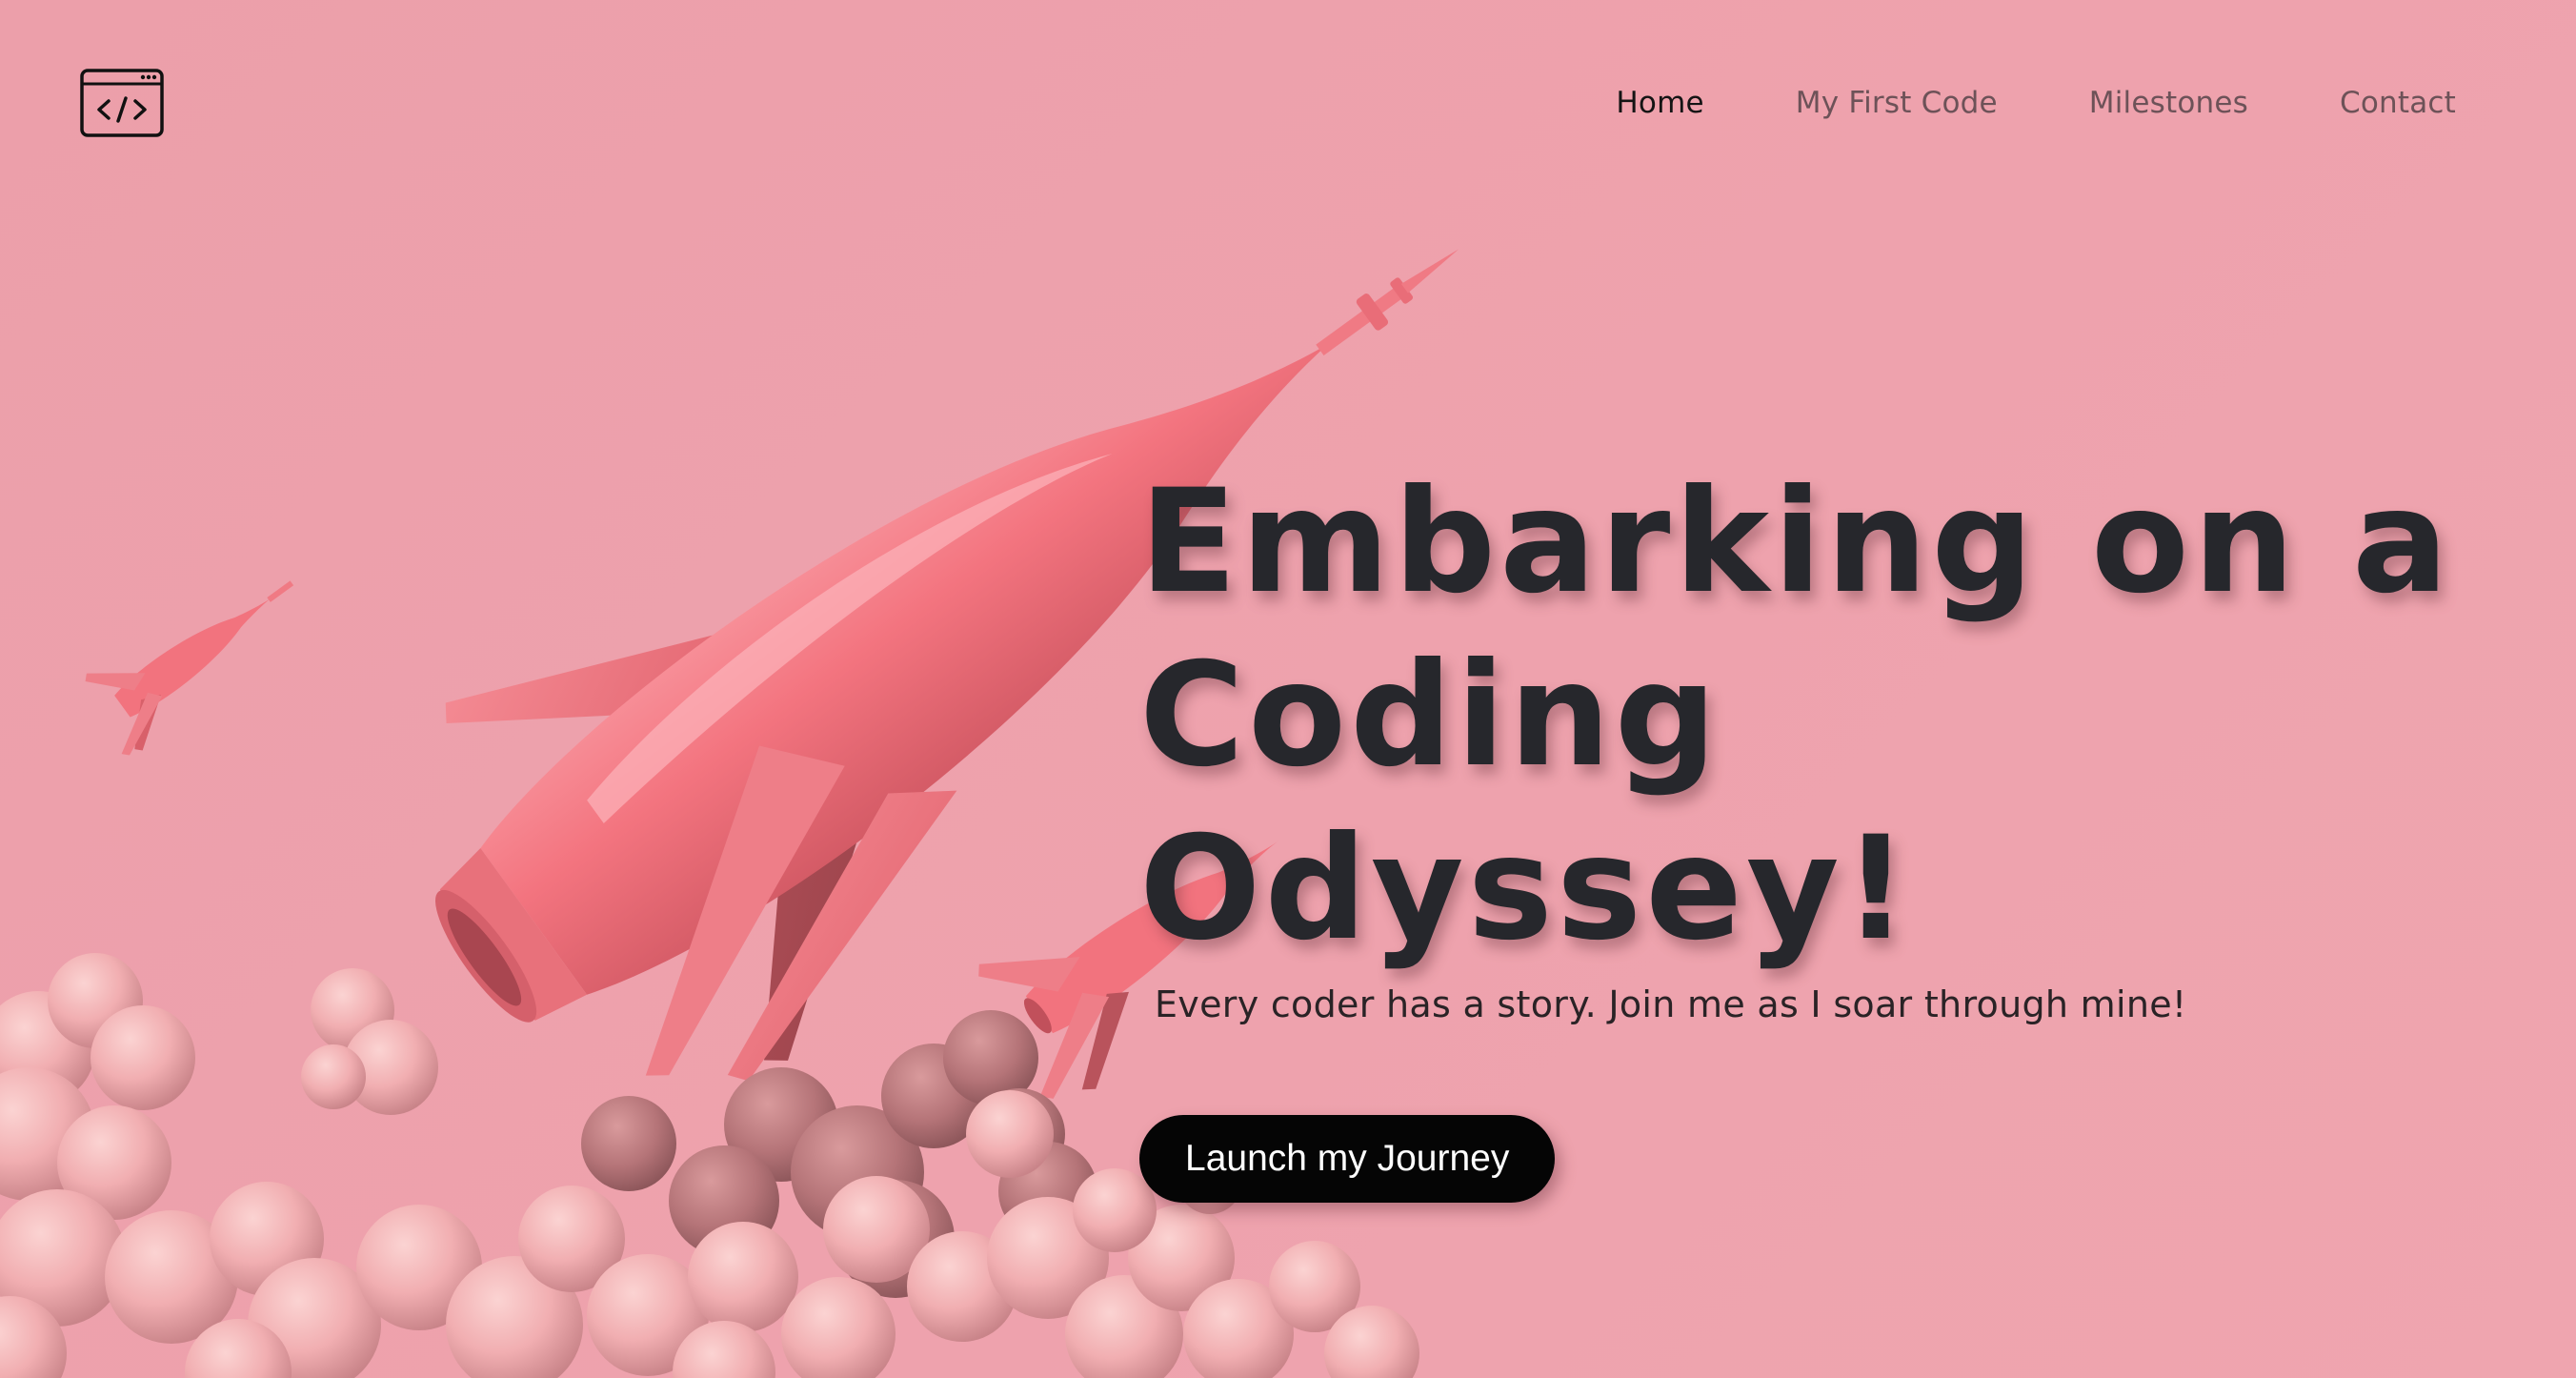 The width and height of the screenshot is (2576, 1378). What do you see at coordinates (1526, 889) in the screenshot?
I see `hero-title-line-3: Odyssey!` at bounding box center [1526, 889].